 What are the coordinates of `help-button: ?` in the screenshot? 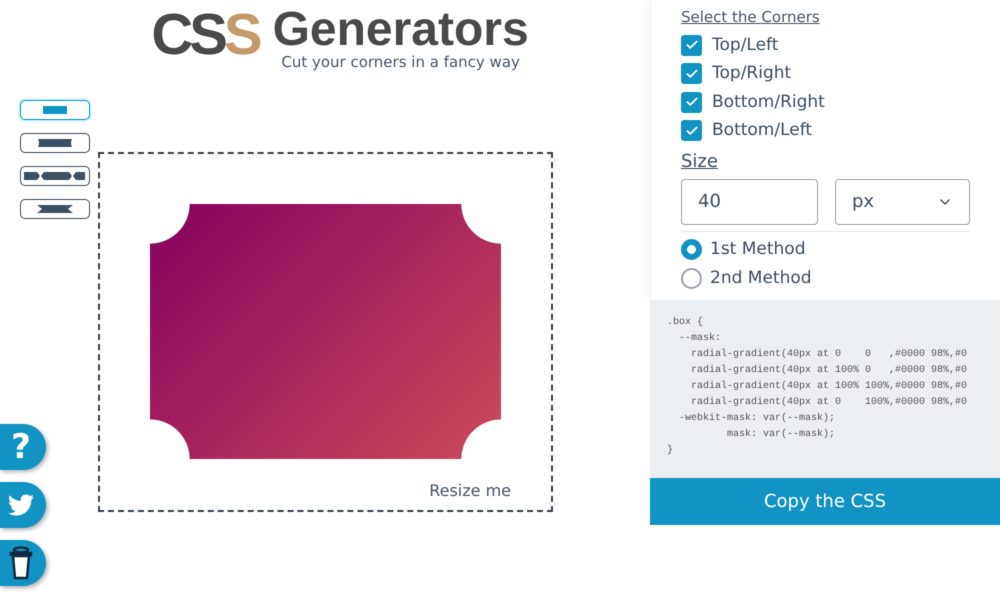 It's located at (23, 447).